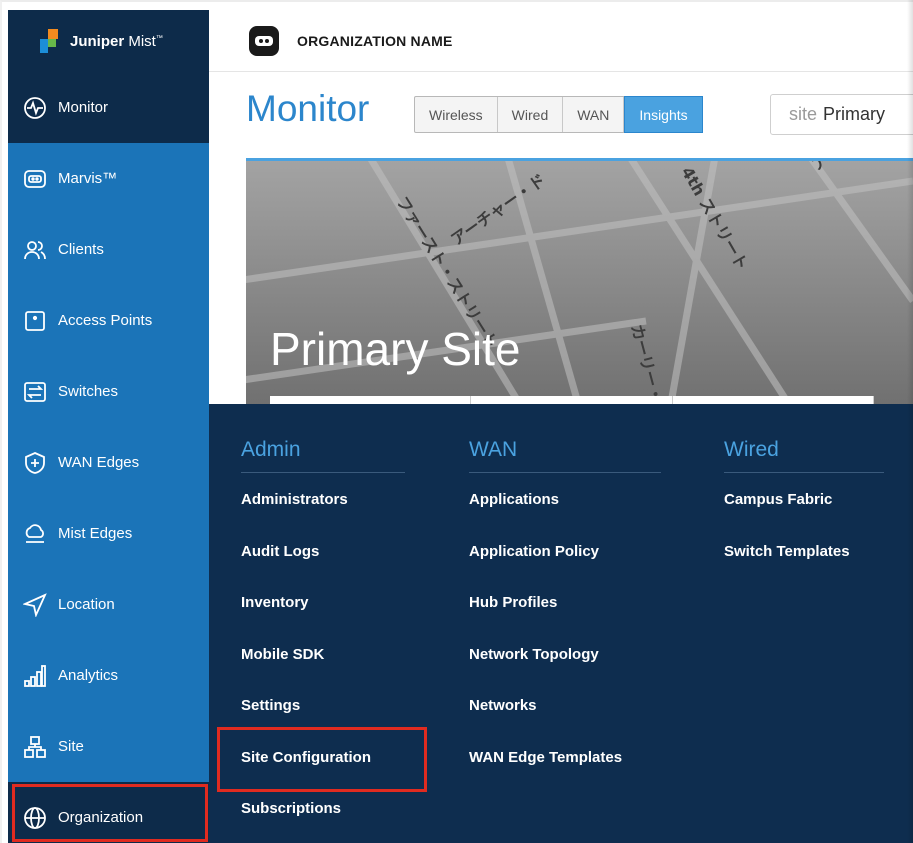  What do you see at coordinates (159, 38) in the screenshot?
I see `brand-trademark: ™` at bounding box center [159, 38].